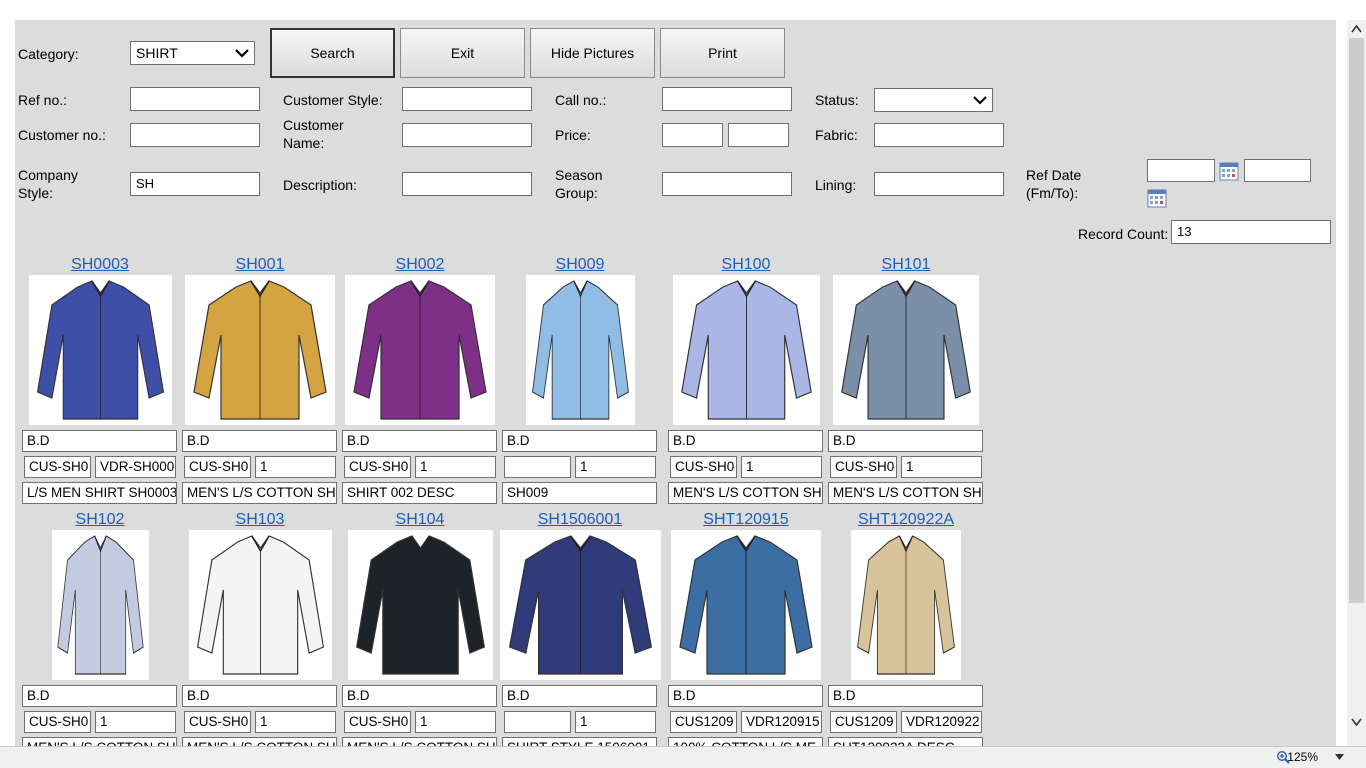 This screenshot has width=1366, height=768. I want to click on hide-pictures-button: Hide Pictures, so click(592, 53).